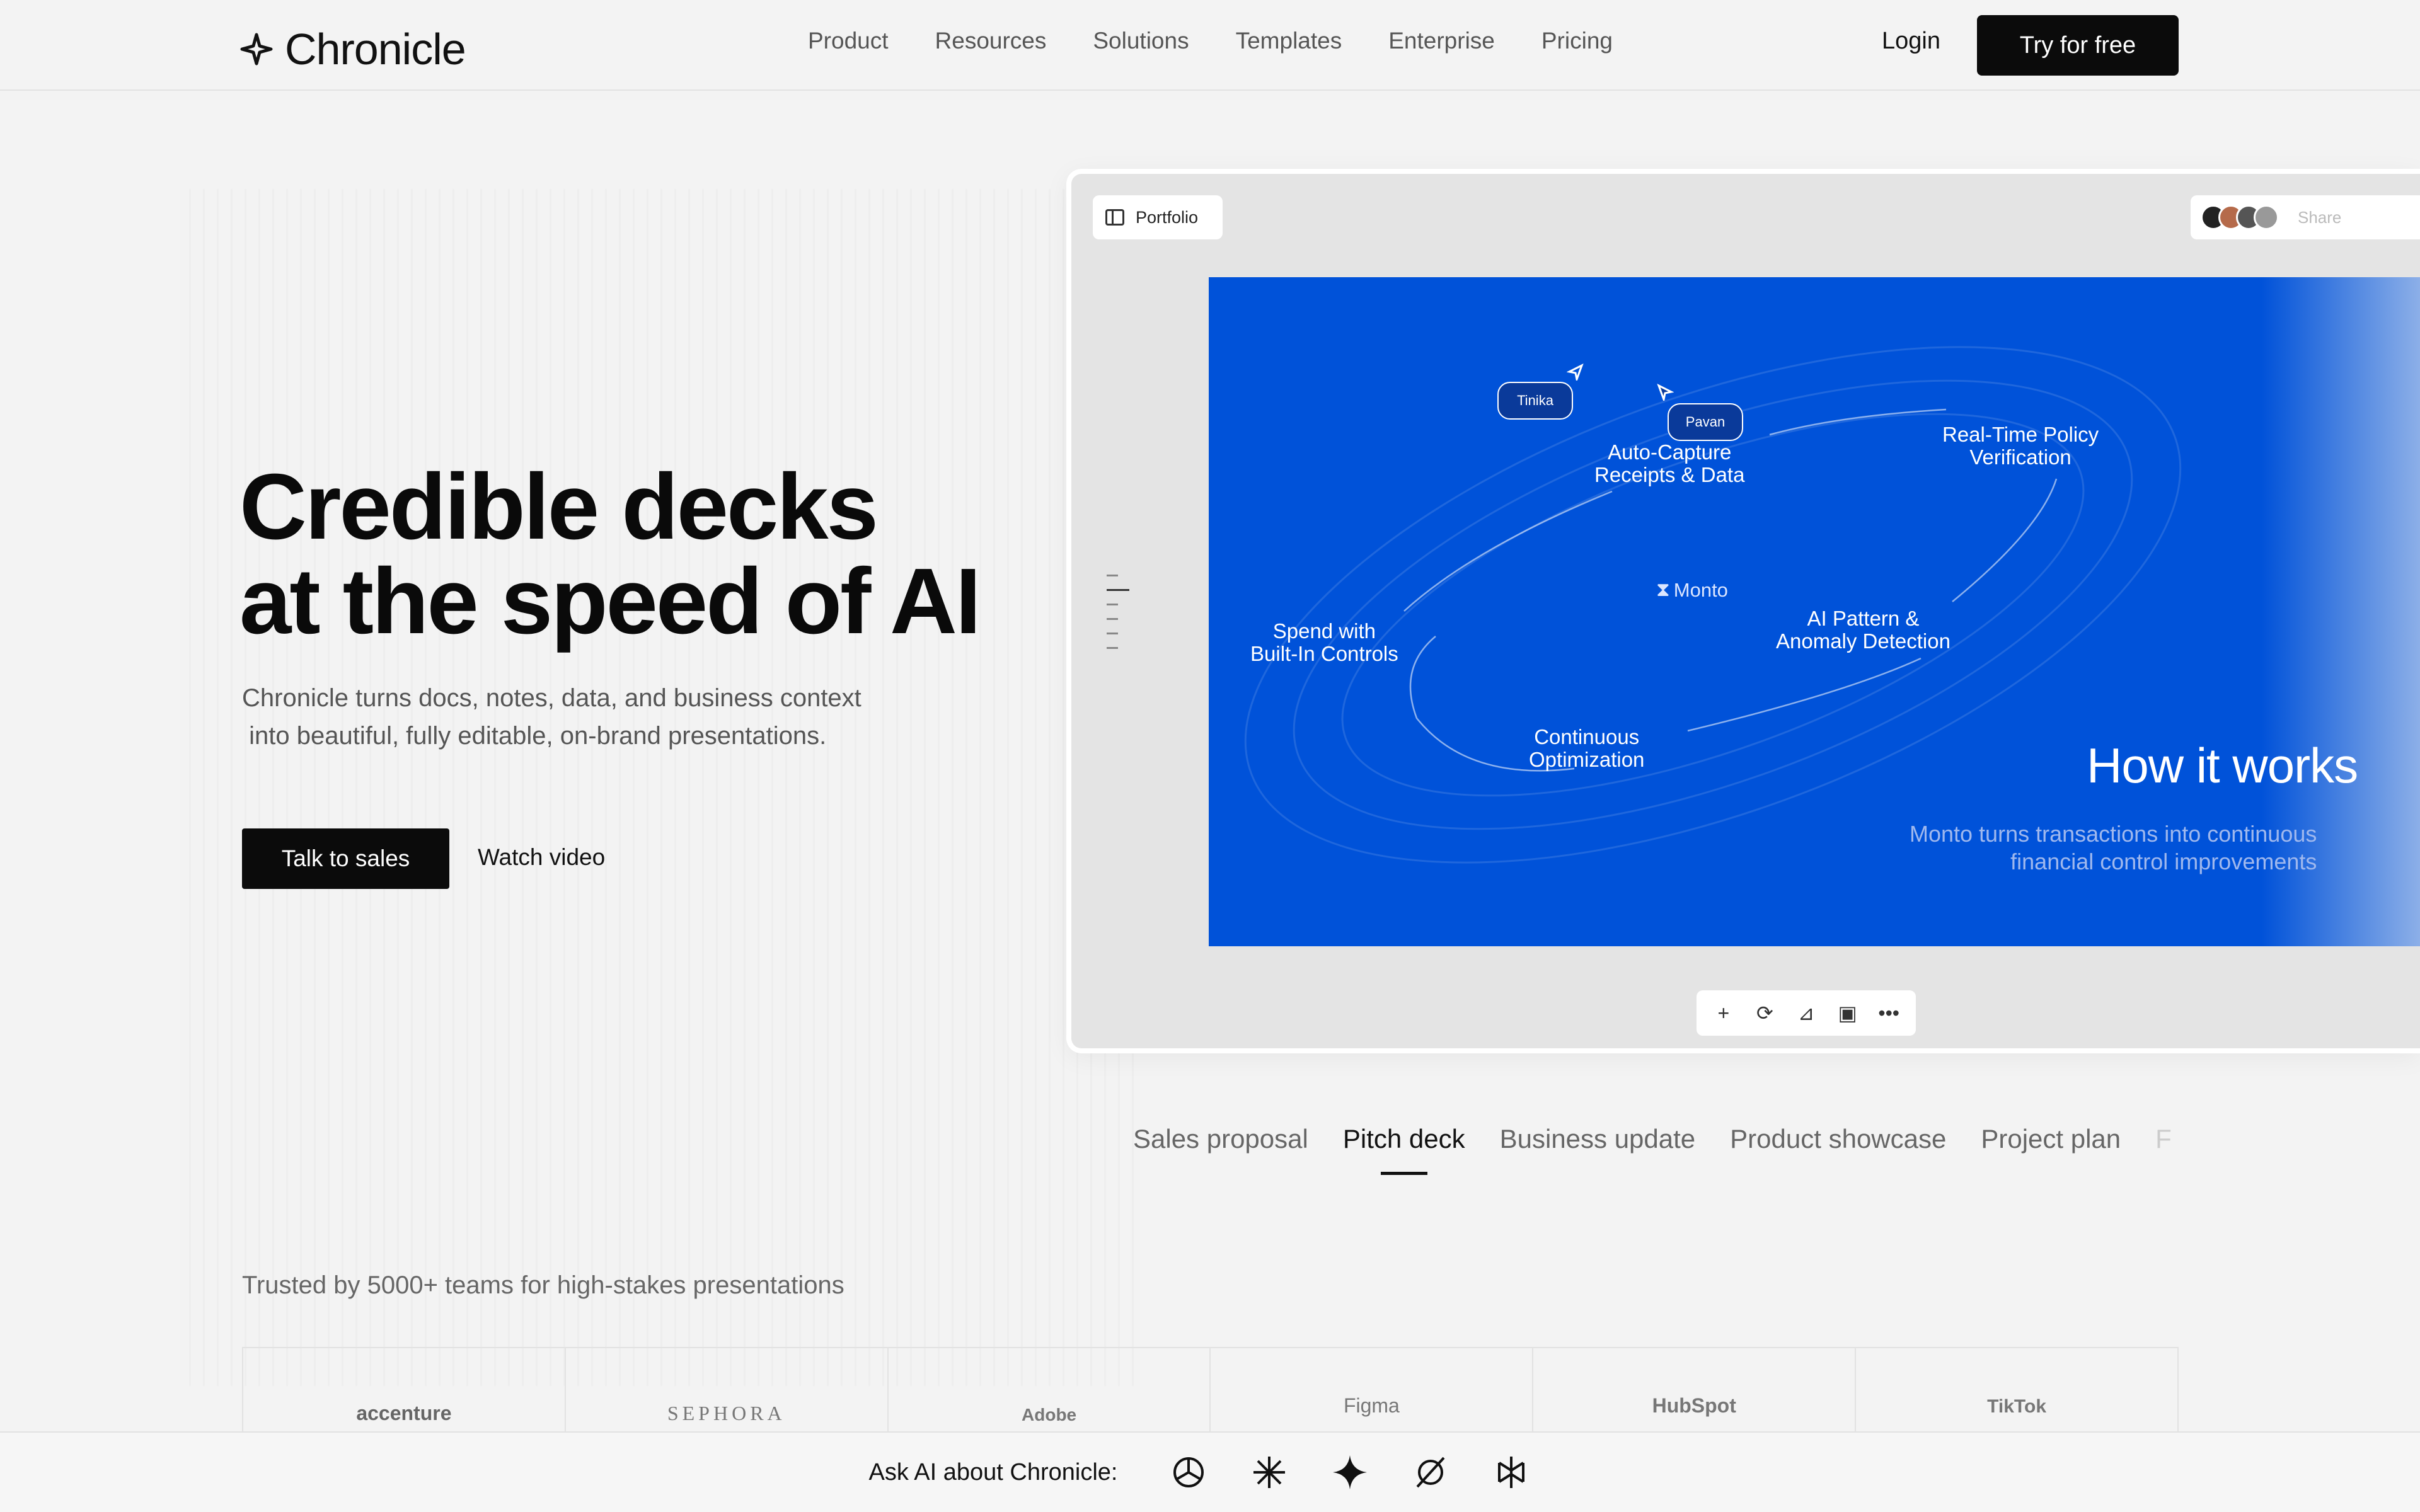 The width and height of the screenshot is (2420, 1512). I want to click on frame-icon: ▣, so click(1847, 1013).